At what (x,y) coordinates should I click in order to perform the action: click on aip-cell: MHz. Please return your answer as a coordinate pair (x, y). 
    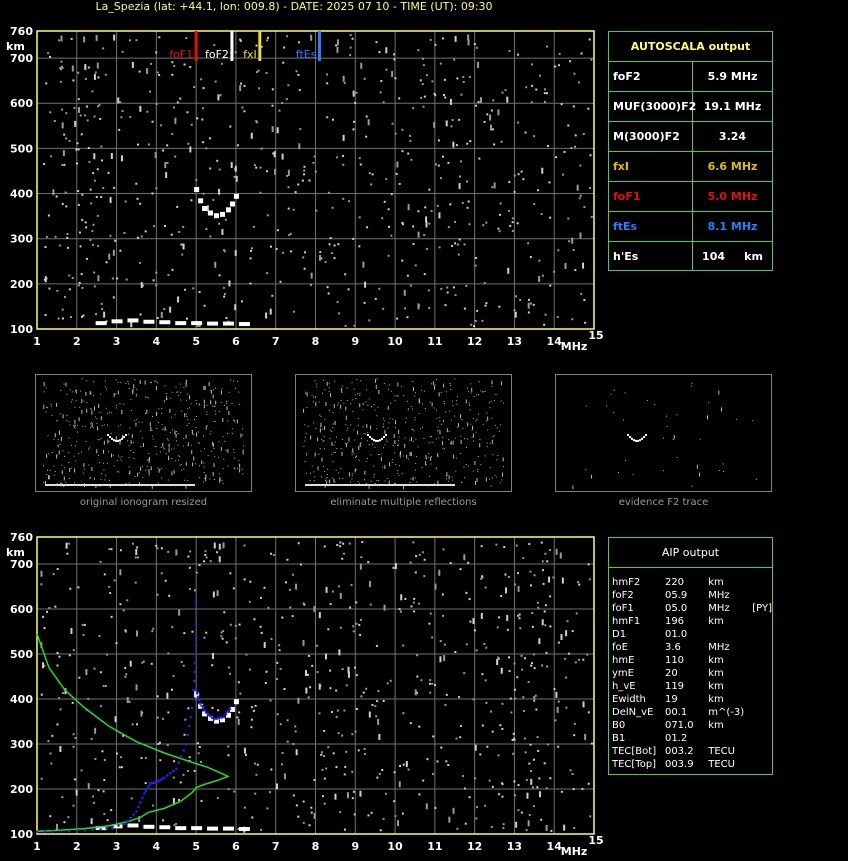
    Looking at the image, I should click on (719, 647).